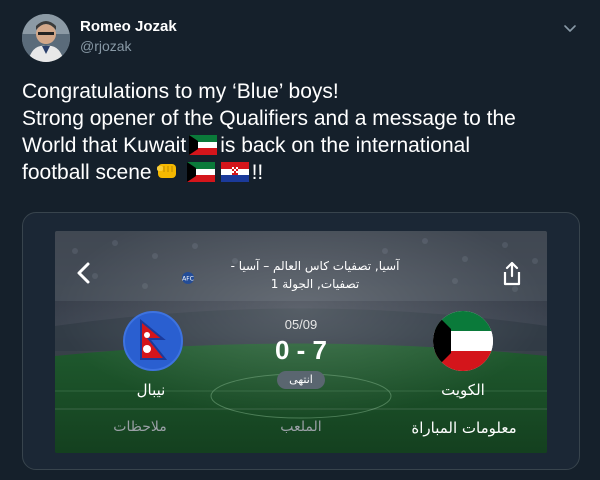  I want to click on svg-text: AFC, so click(188, 279).